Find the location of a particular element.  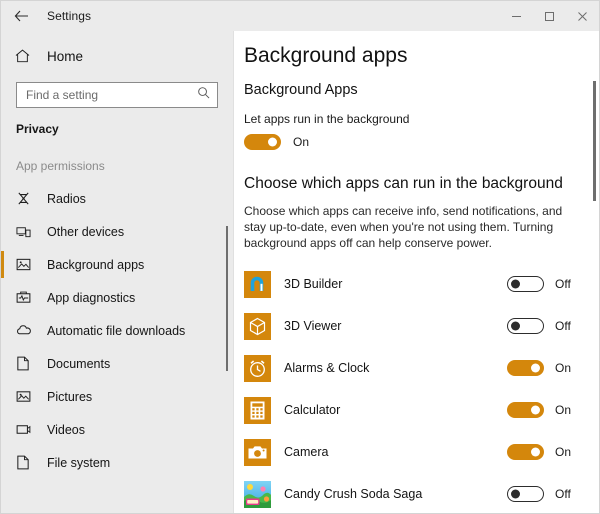

master-toggle is located at coordinates (262, 142).